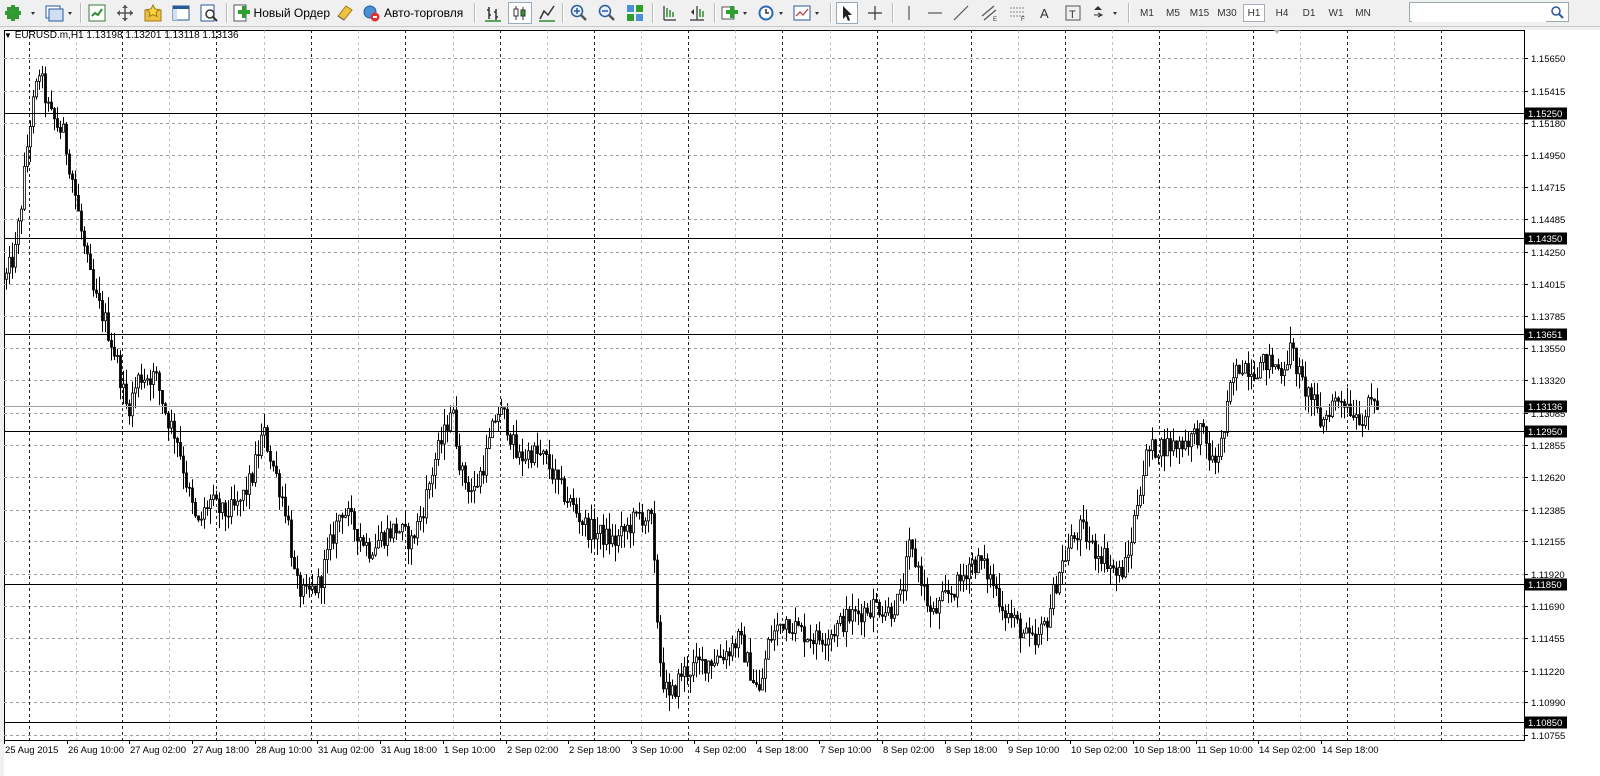 The image size is (1600, 776). I want to click on candlestick-chart-button, so click(520, 13).